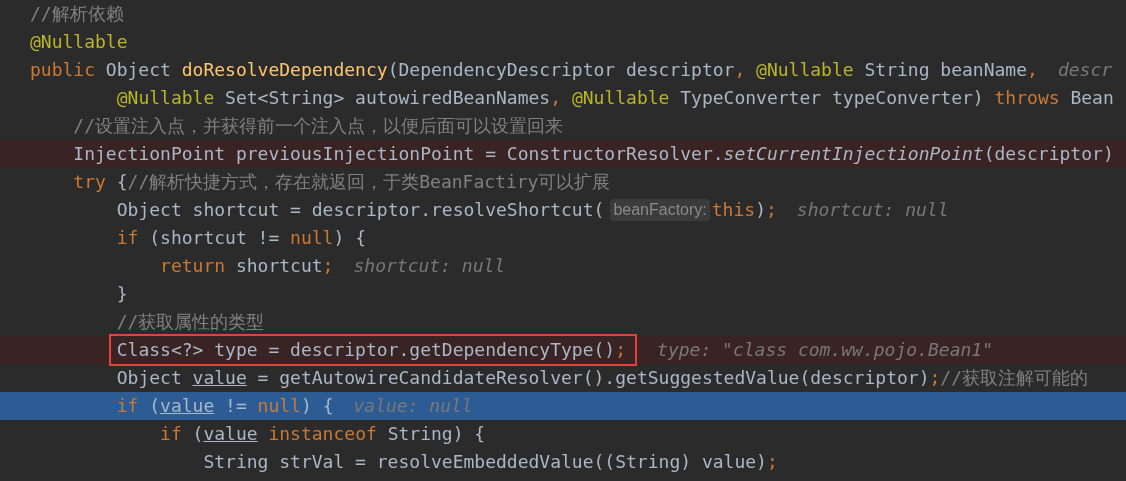 The width and height of the screenshot is (1126, 481). I want to click on inline-value-hint: descr, so click(1085, 70).